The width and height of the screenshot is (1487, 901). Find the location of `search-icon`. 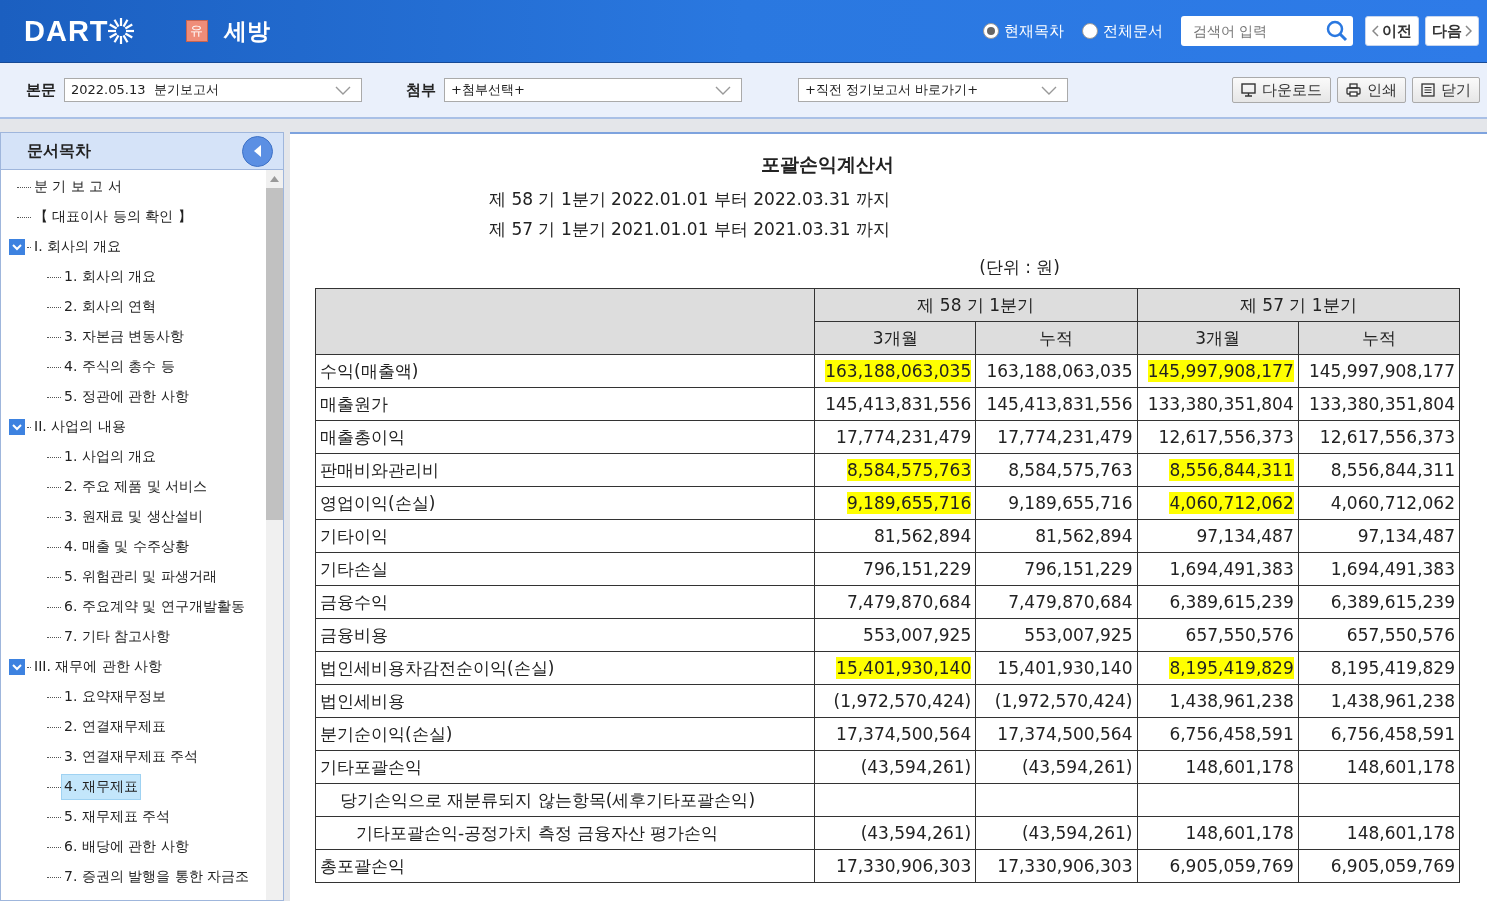

search-icon is located at coordinates (1337, 31).